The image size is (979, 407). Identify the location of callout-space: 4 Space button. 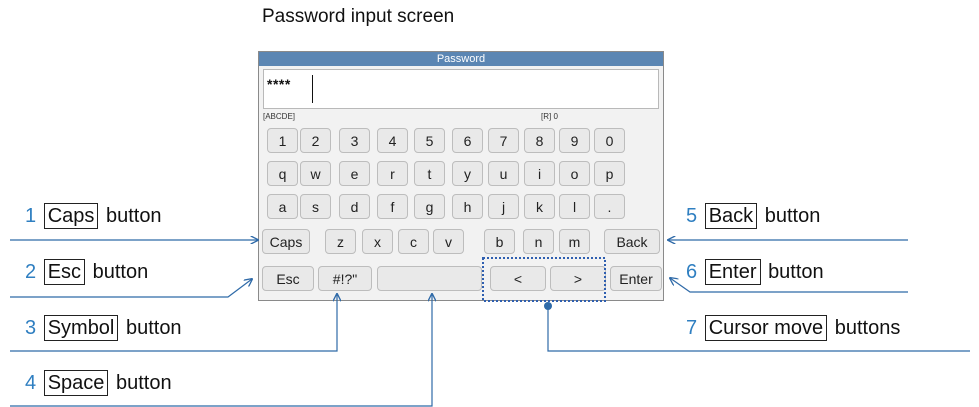
(98, 383).